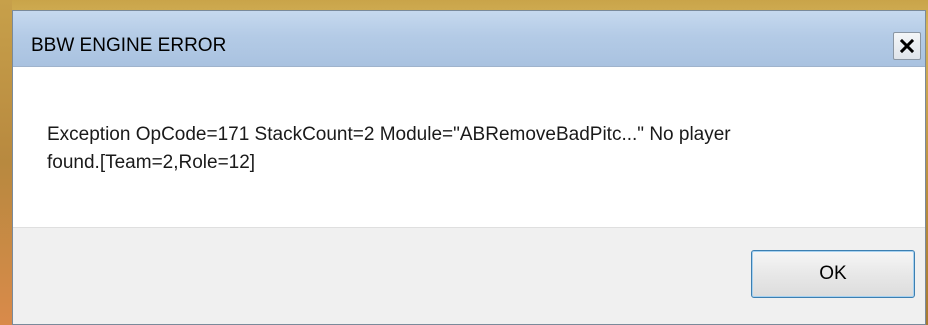  I want to click on background-game-text-fragment, so click(469, 5).